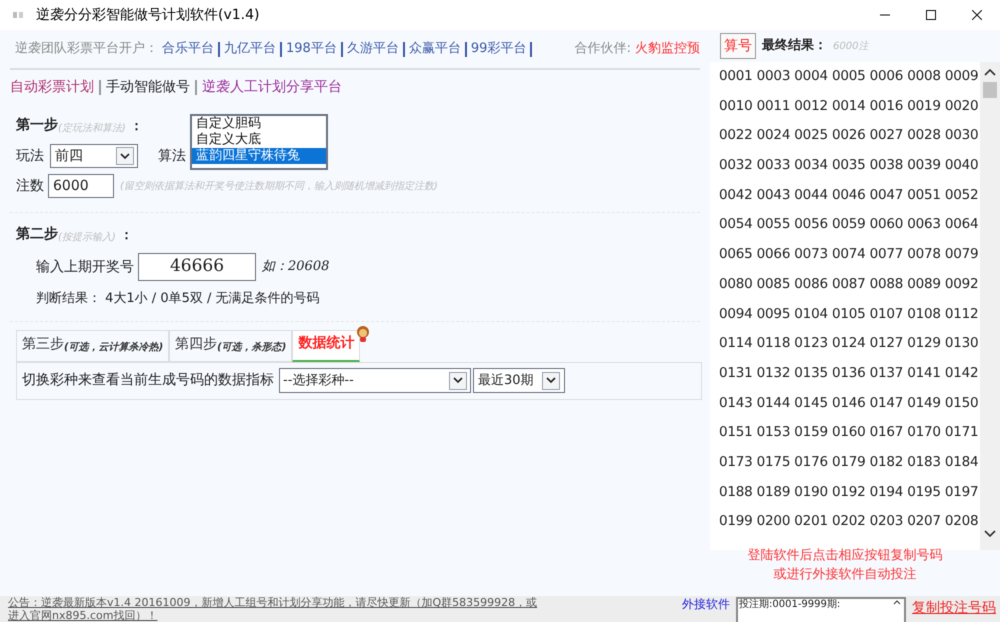  I want to click on announcement-text: 公告：逆袭最新版本v1.4 20161009，新增人工组号和计划分享功能，请尽快更新（加Q群583599928，或进入官网nx895.com找回）！, so click(273, 609).